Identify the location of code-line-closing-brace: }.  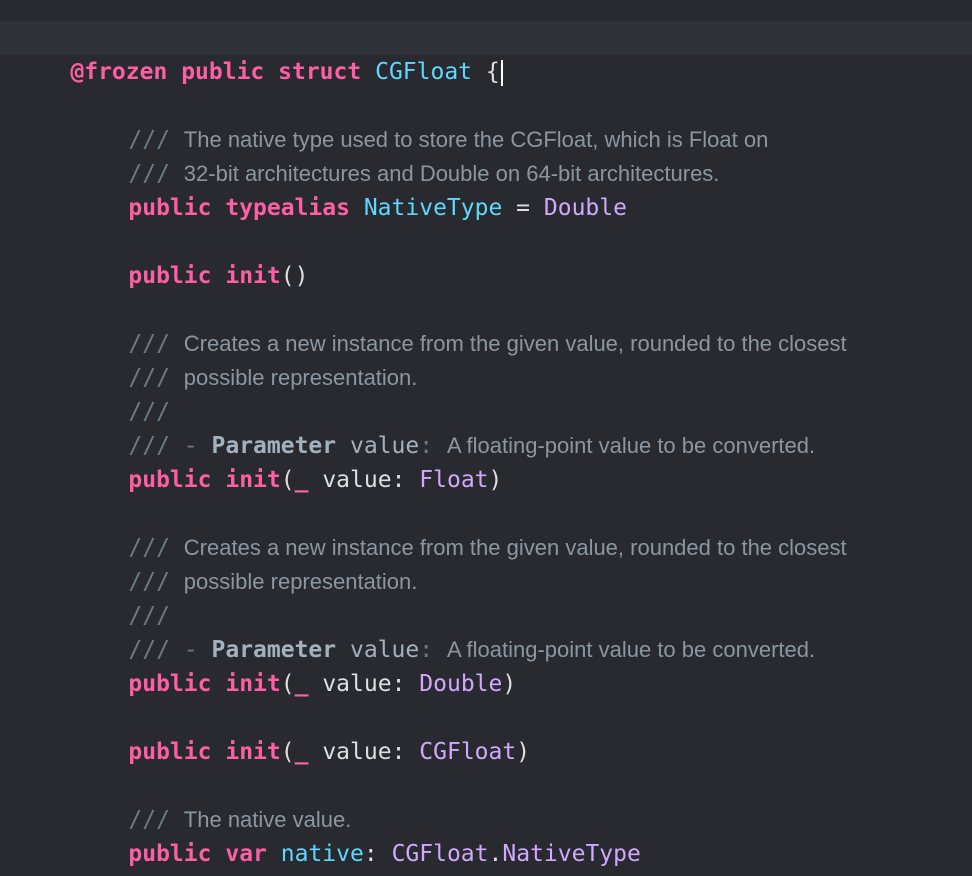
(42, 856).